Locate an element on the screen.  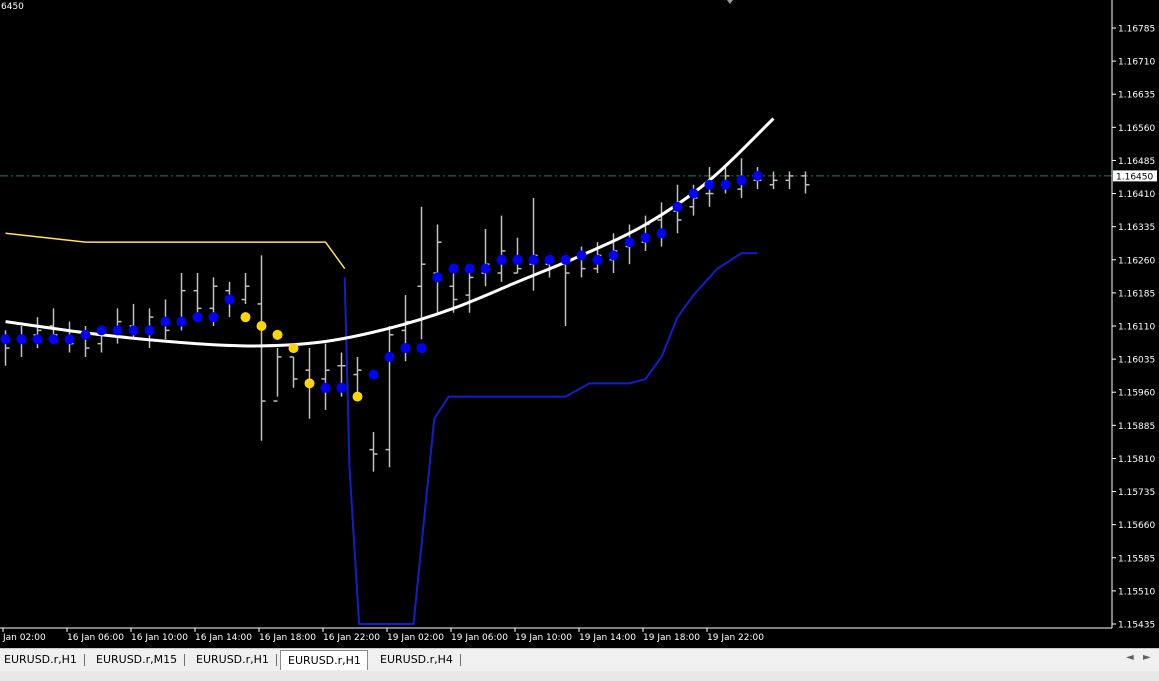
y-tick-label: 1.15510 is located at coordinates (1136, 592).